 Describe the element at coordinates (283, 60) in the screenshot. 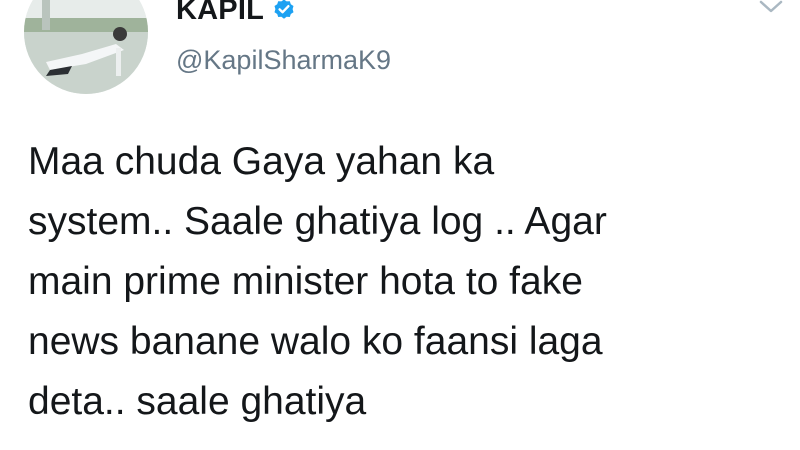

I see `user-handle: @KapilSharmaK9` at that location.